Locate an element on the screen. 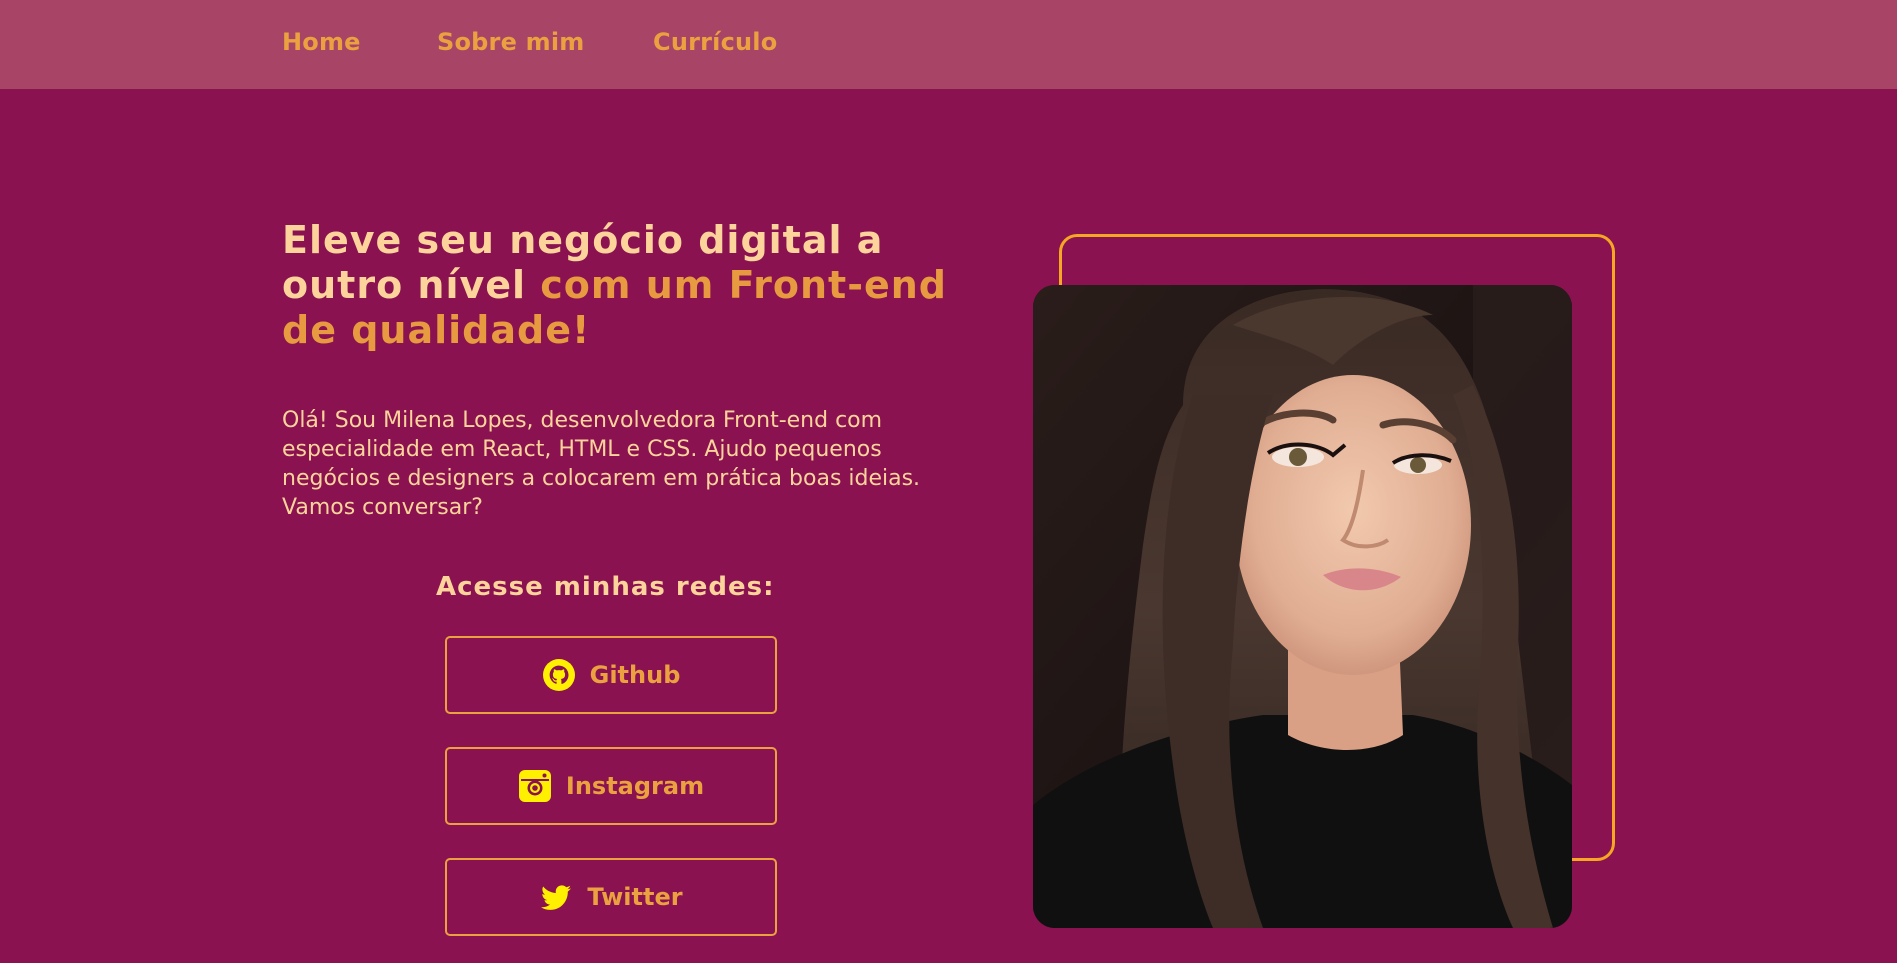 The height and width of the screenshot is (963, 1897). nav-resume-link: Currículo is located at coordinates (715, 42).